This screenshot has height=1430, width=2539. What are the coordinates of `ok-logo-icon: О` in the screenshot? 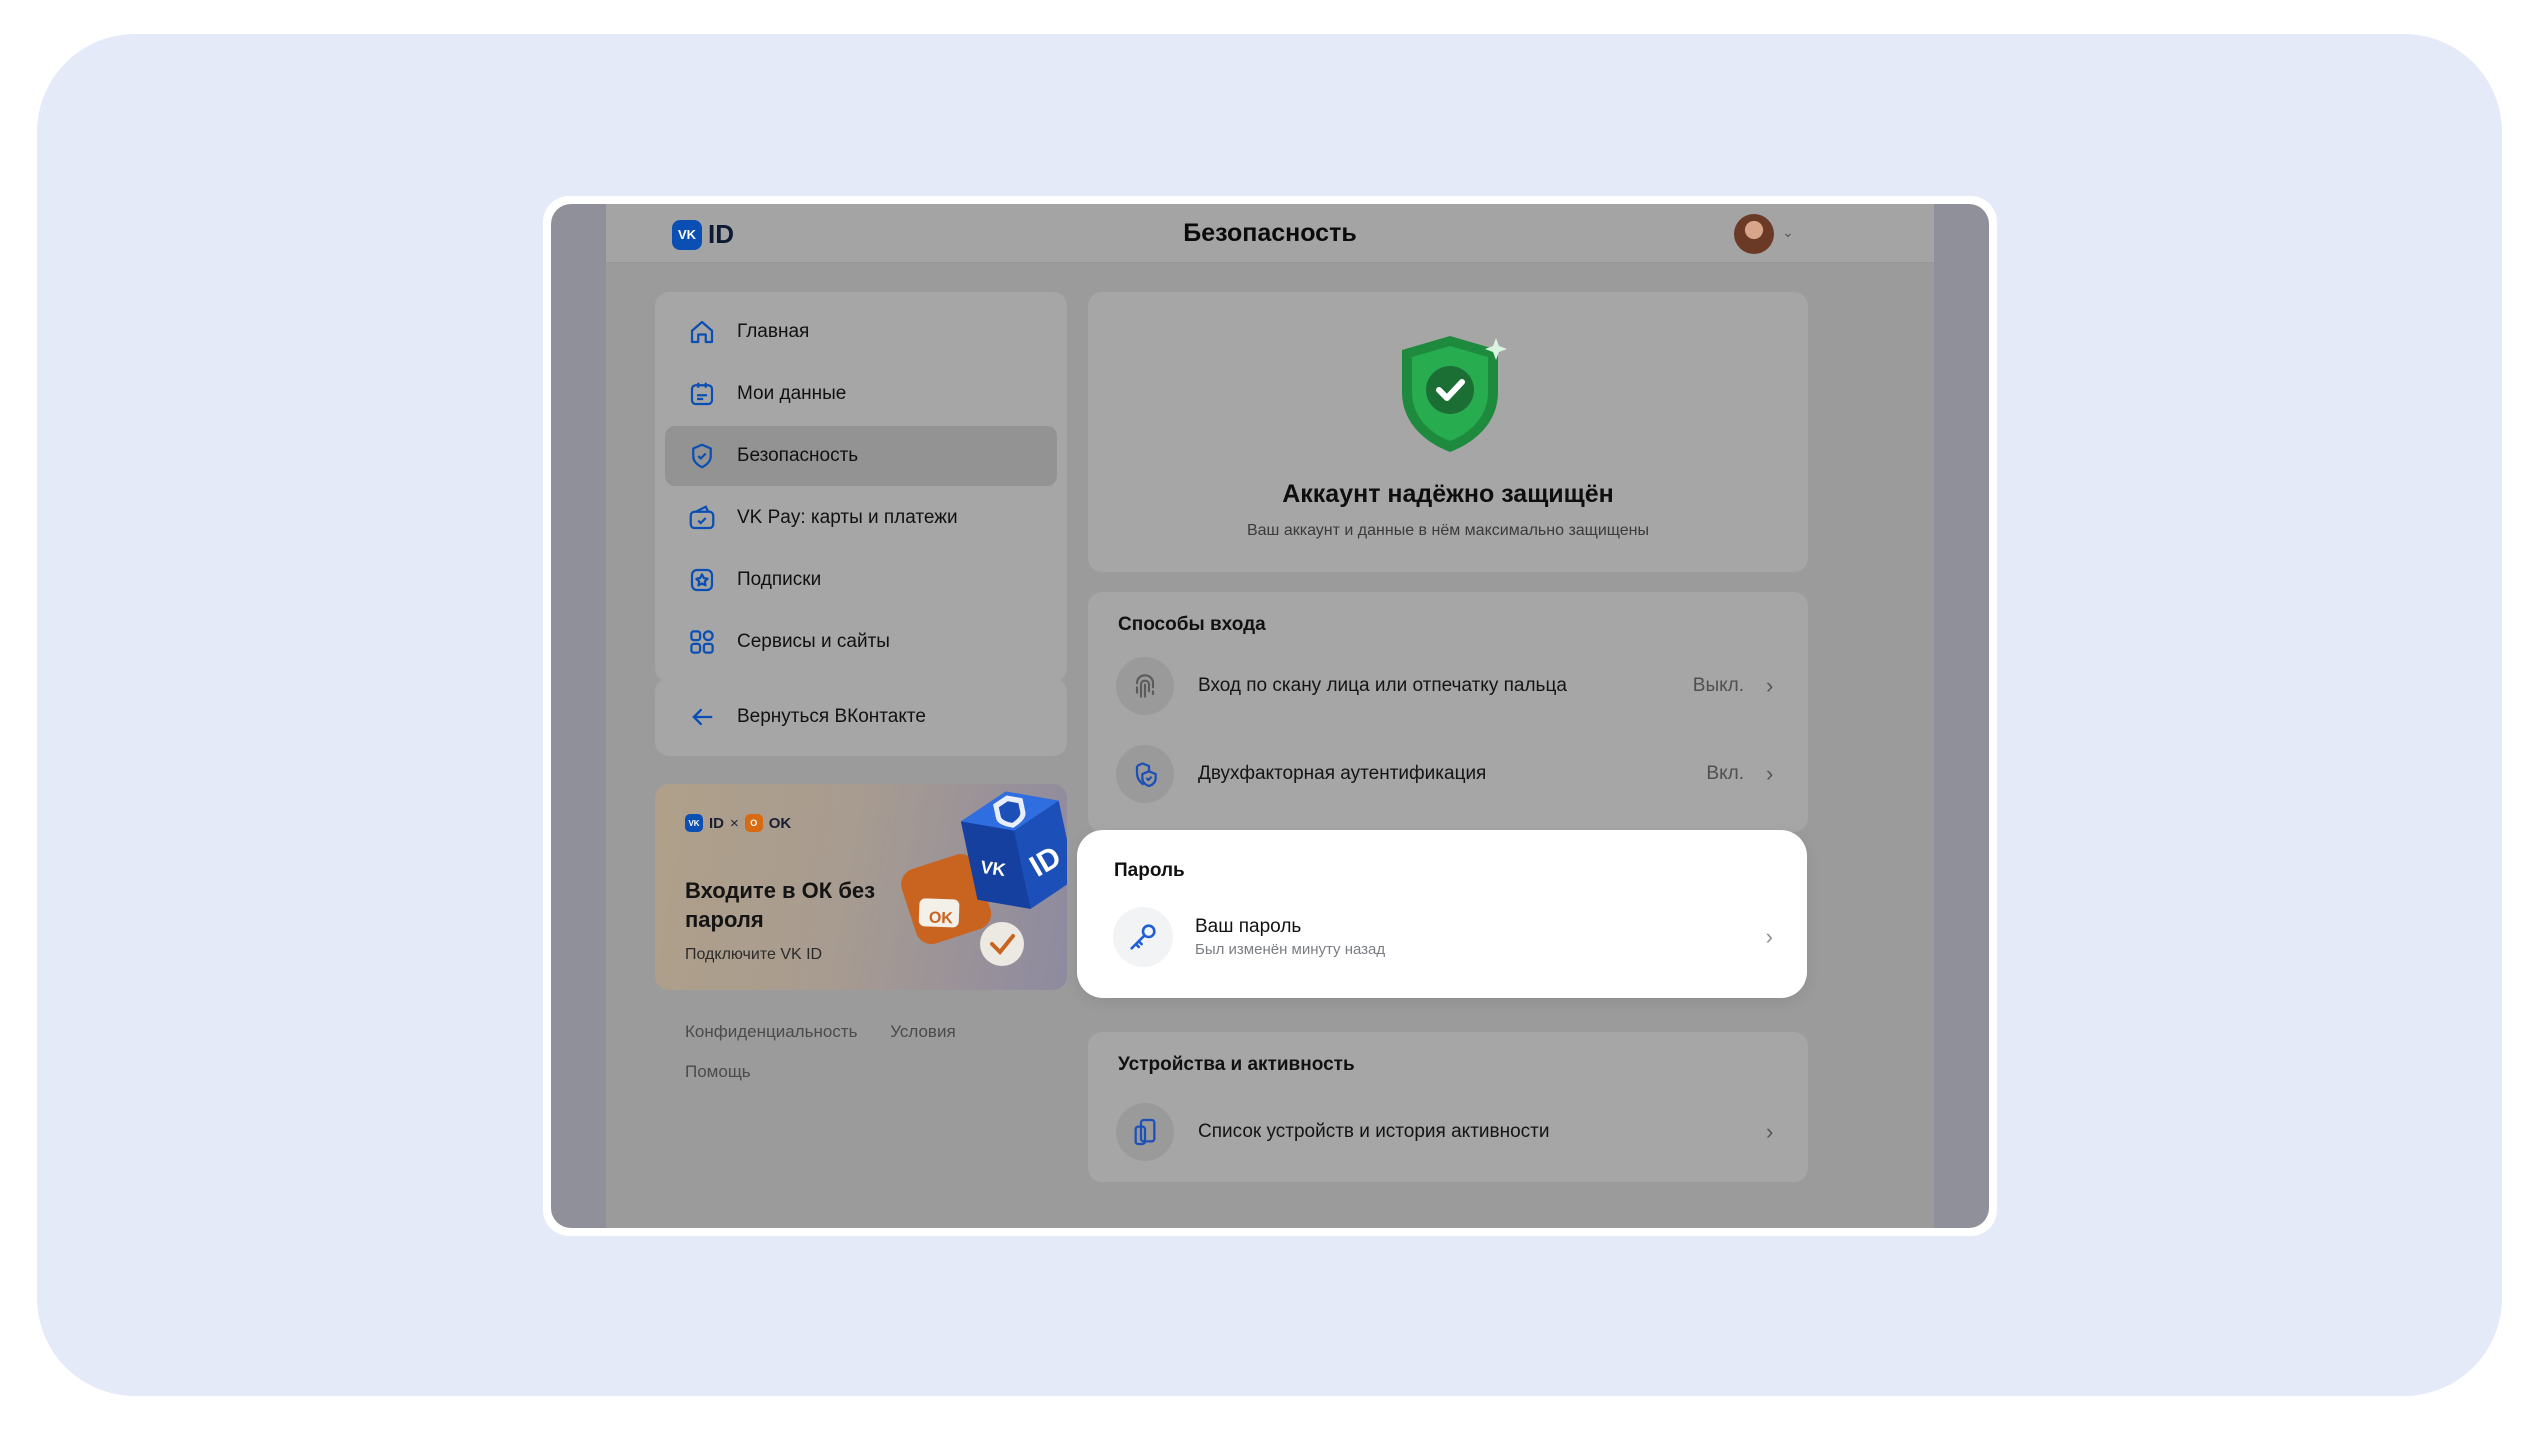 It's located at (753, 823).